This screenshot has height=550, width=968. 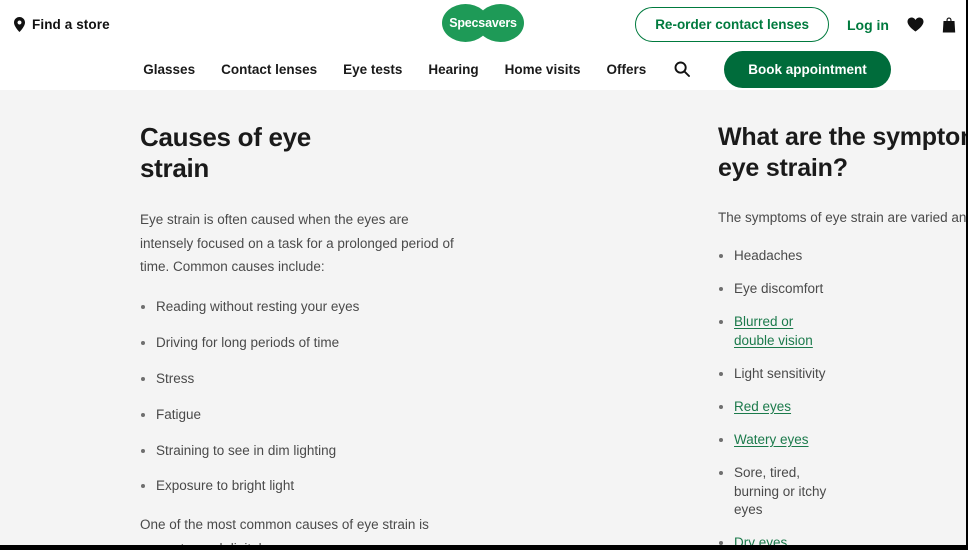 I want to click on symptom-link-blurred-or-double-vision: Blurred or double vision, so click(x=773, y=331).